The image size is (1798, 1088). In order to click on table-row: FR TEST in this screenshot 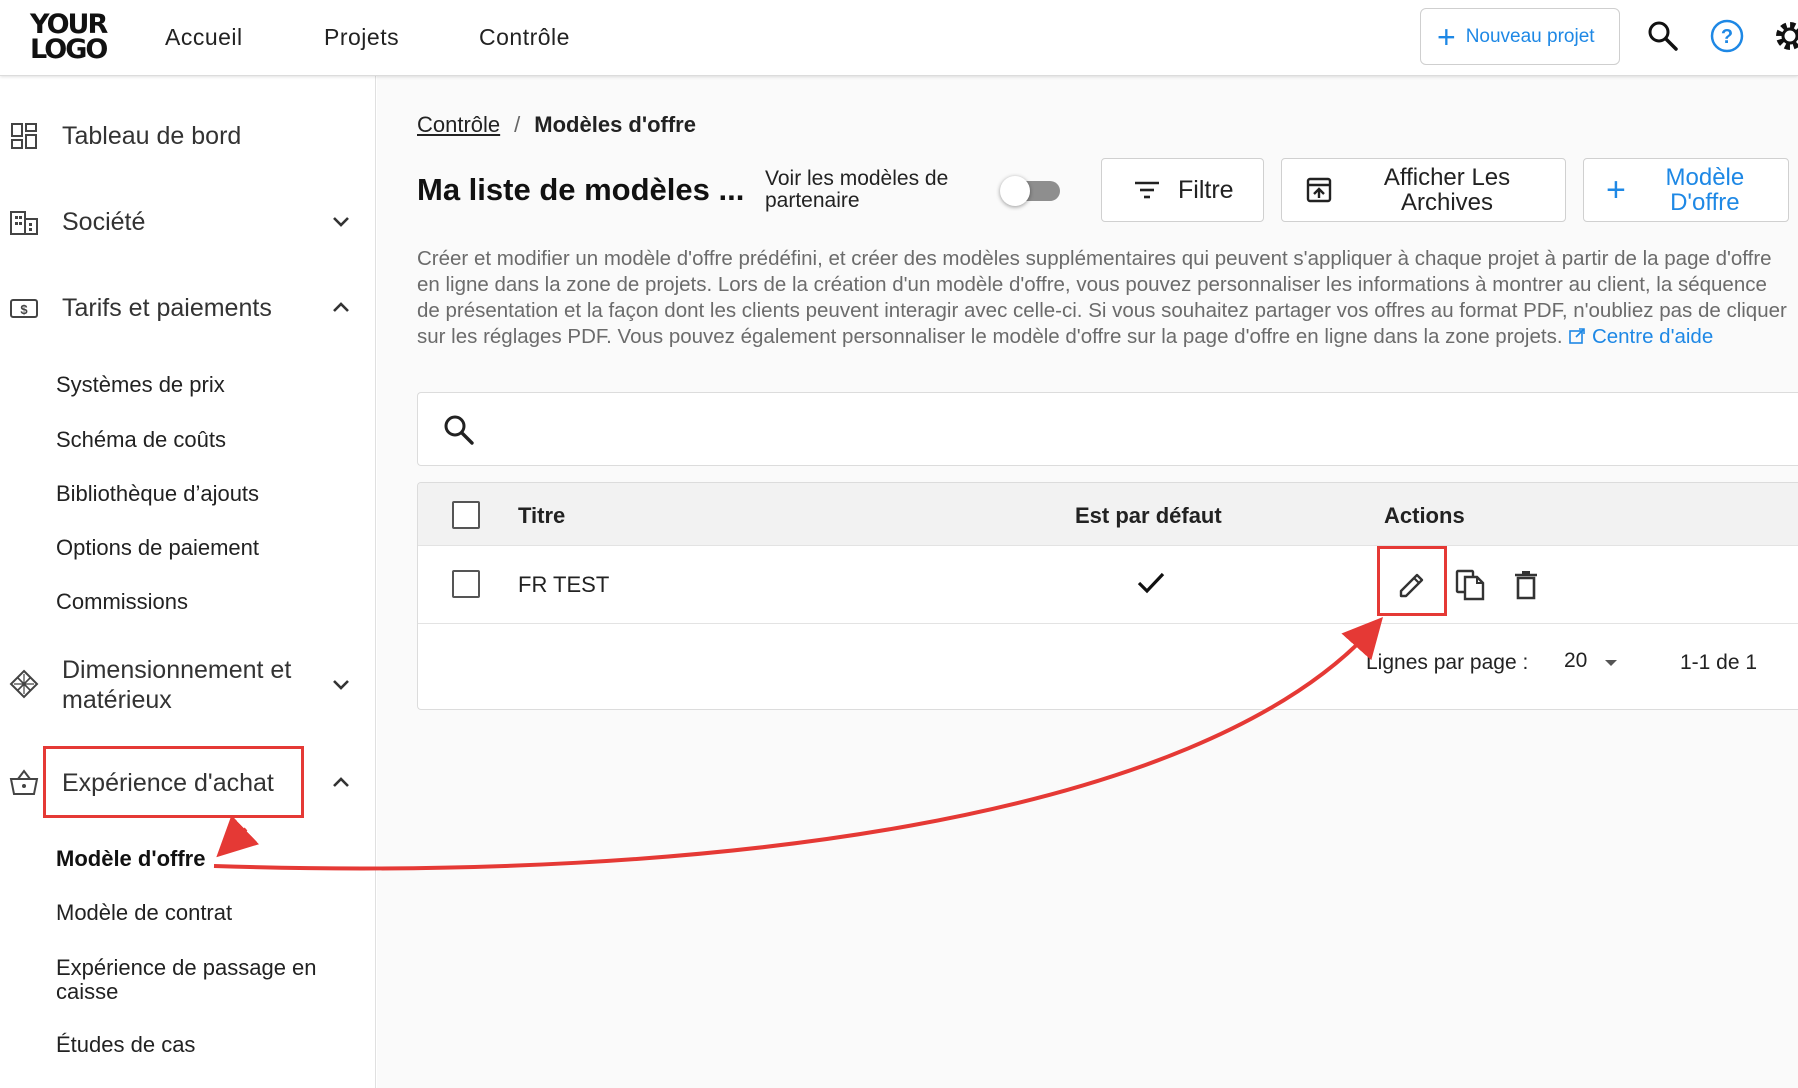, I will do `click(1108, 585)`.